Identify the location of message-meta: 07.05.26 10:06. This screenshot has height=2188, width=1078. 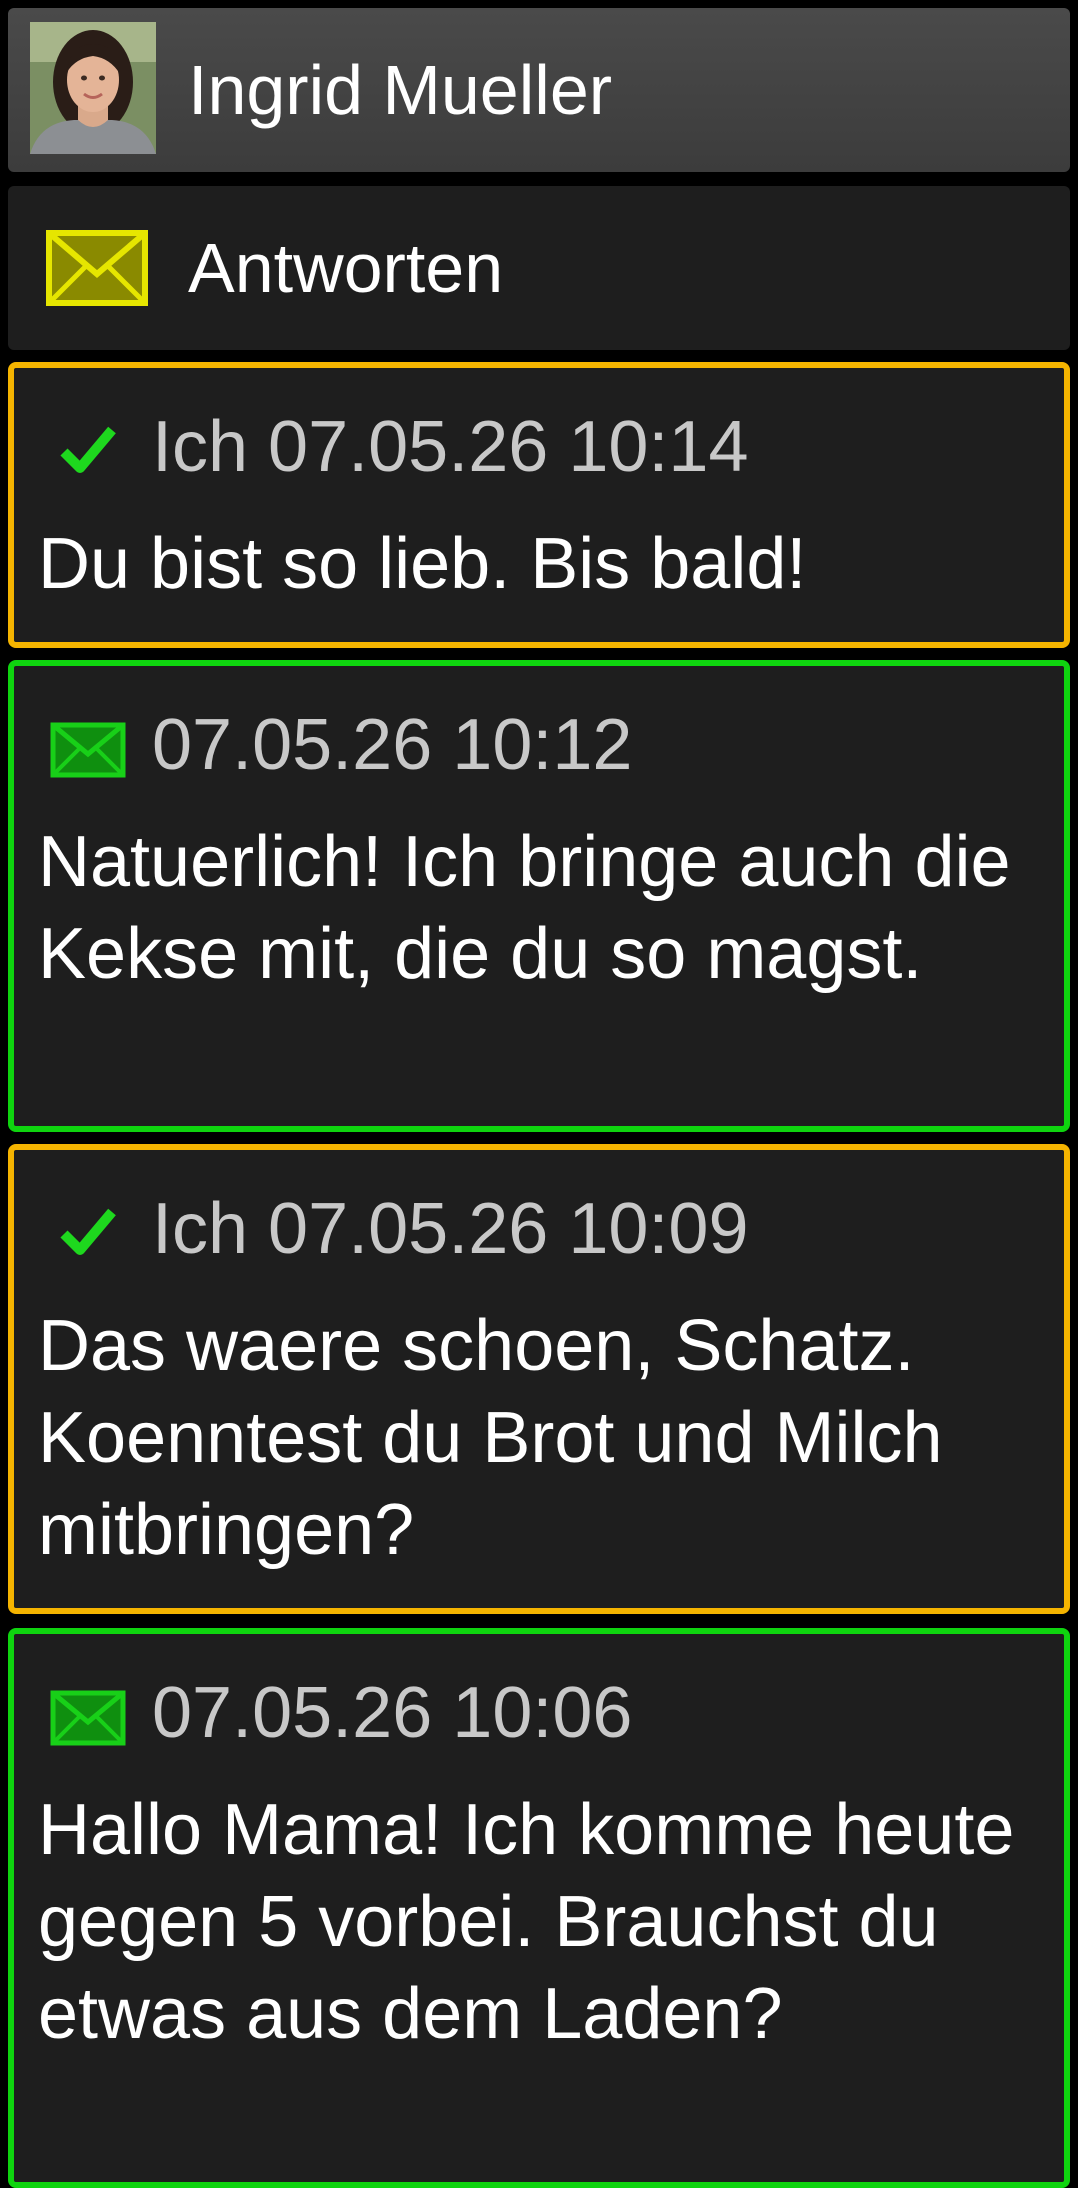
(392, 1713).